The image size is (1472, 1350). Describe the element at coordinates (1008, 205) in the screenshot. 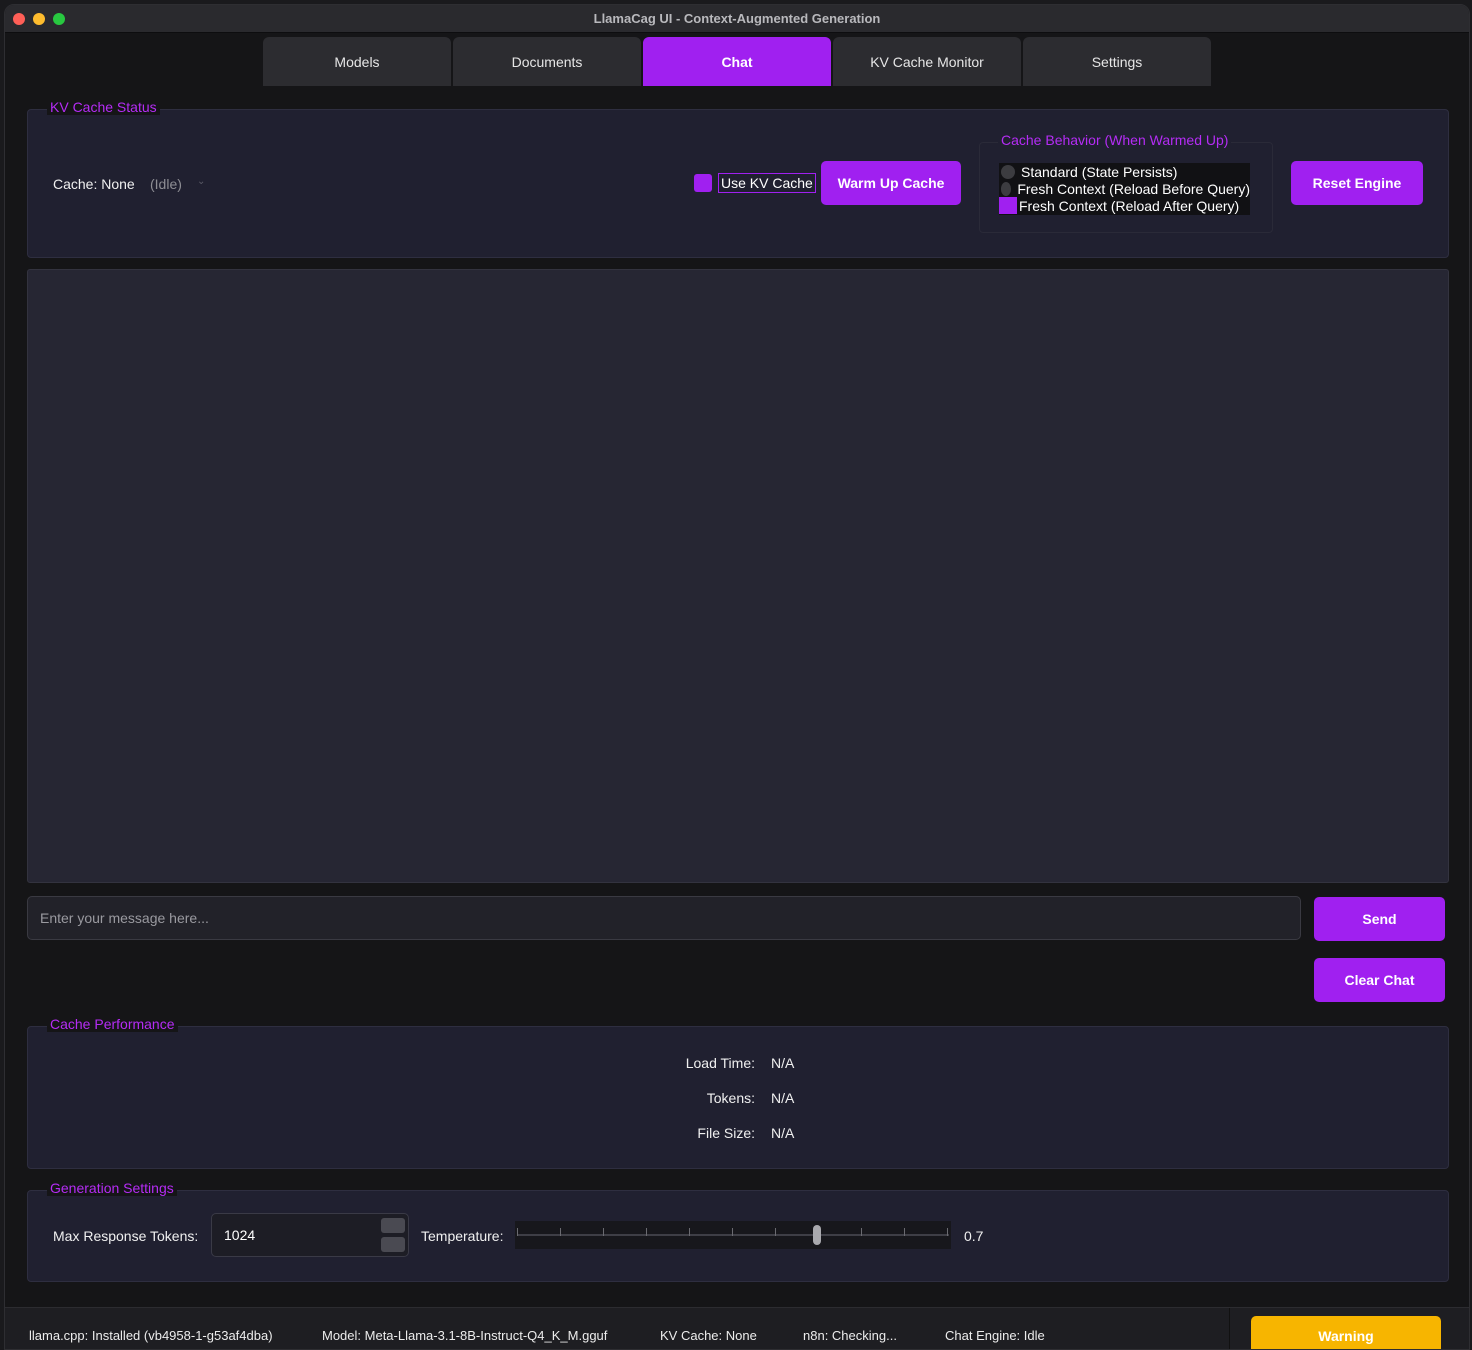

I see `radio-button-selected-icon` at that location.